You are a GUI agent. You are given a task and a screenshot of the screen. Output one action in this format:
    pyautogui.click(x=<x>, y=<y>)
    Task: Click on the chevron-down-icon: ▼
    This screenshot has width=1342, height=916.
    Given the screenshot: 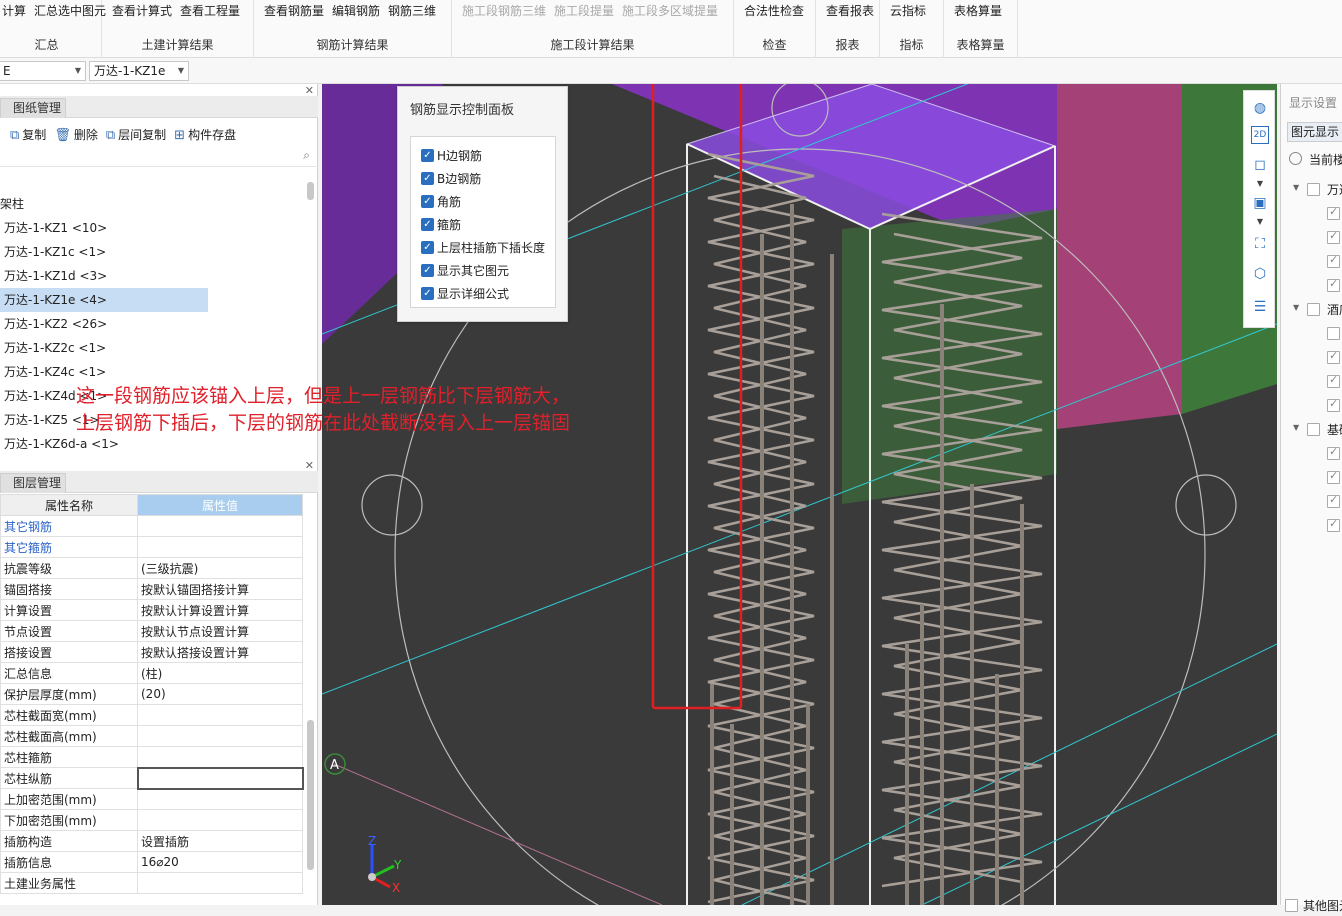 What is the action you would take?
    pyautogui.click(x=1260, y=222)
    